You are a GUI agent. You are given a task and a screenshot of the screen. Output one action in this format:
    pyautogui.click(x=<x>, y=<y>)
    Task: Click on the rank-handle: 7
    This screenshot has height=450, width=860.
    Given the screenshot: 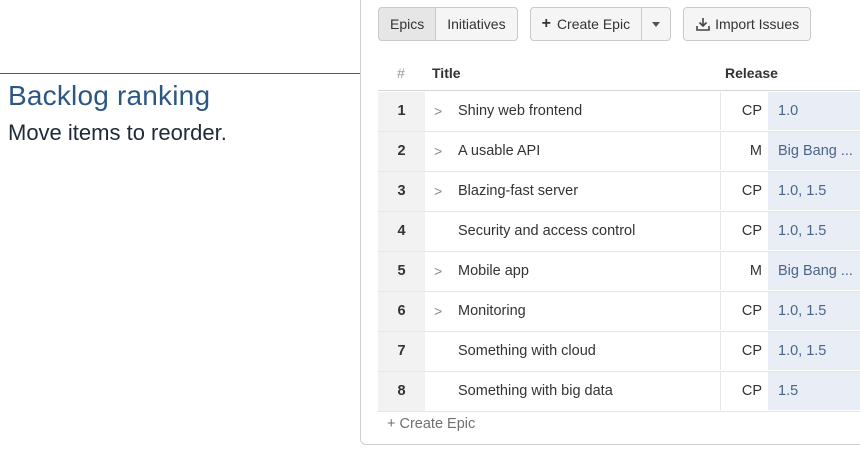 What is the action you would take?
    pyautogui.click(x=401, y=351)
    